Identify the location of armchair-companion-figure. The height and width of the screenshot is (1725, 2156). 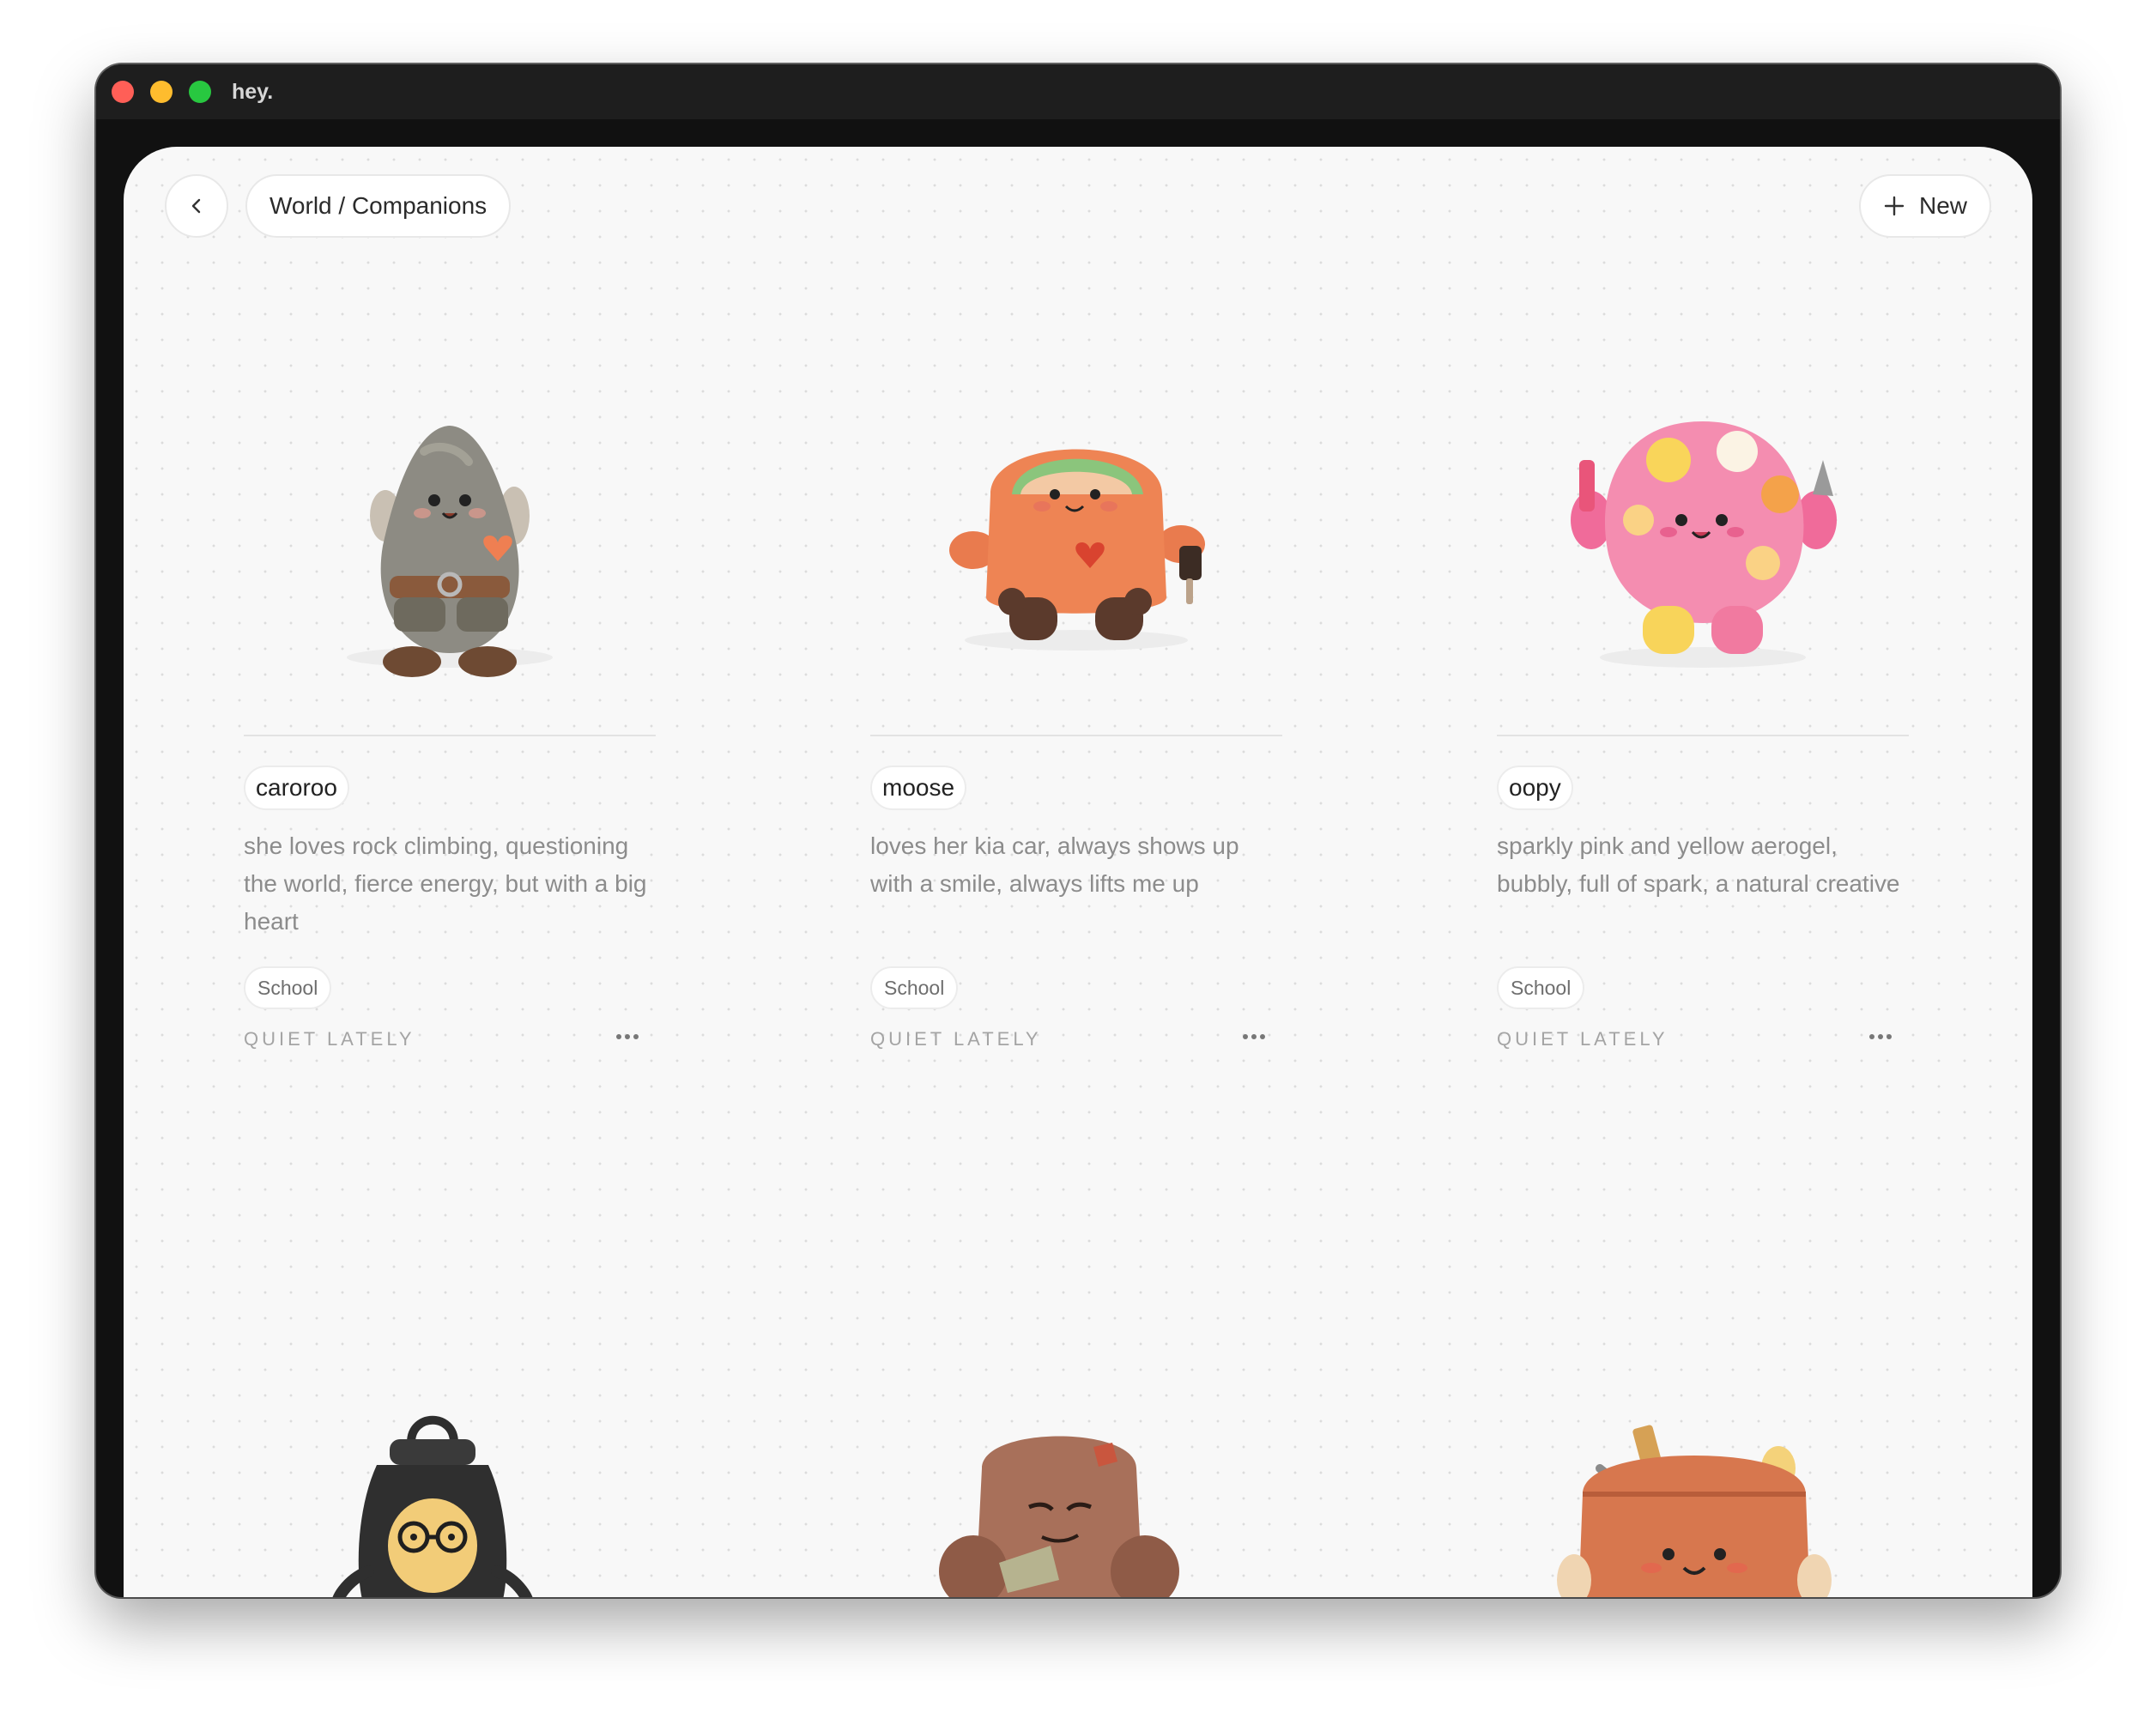
(1059, 1507).